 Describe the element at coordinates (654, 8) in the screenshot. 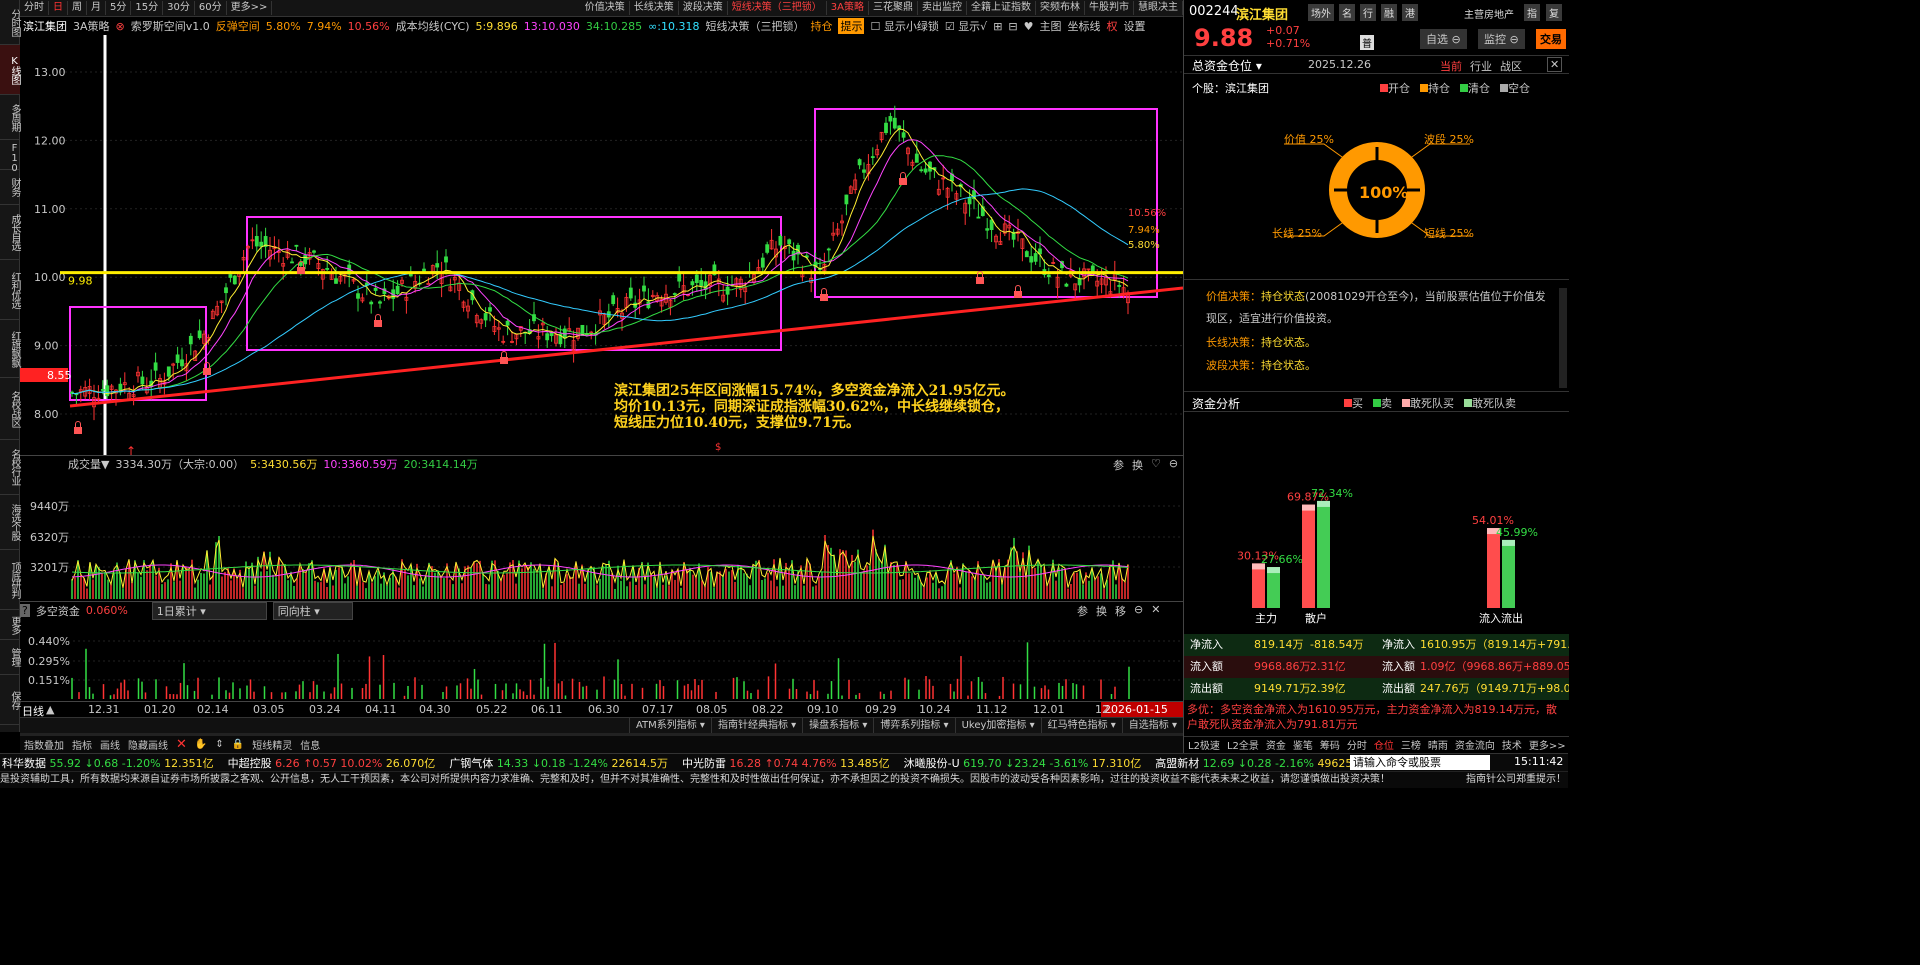

I see `strategy-tab-2: 长线决策` at that location.